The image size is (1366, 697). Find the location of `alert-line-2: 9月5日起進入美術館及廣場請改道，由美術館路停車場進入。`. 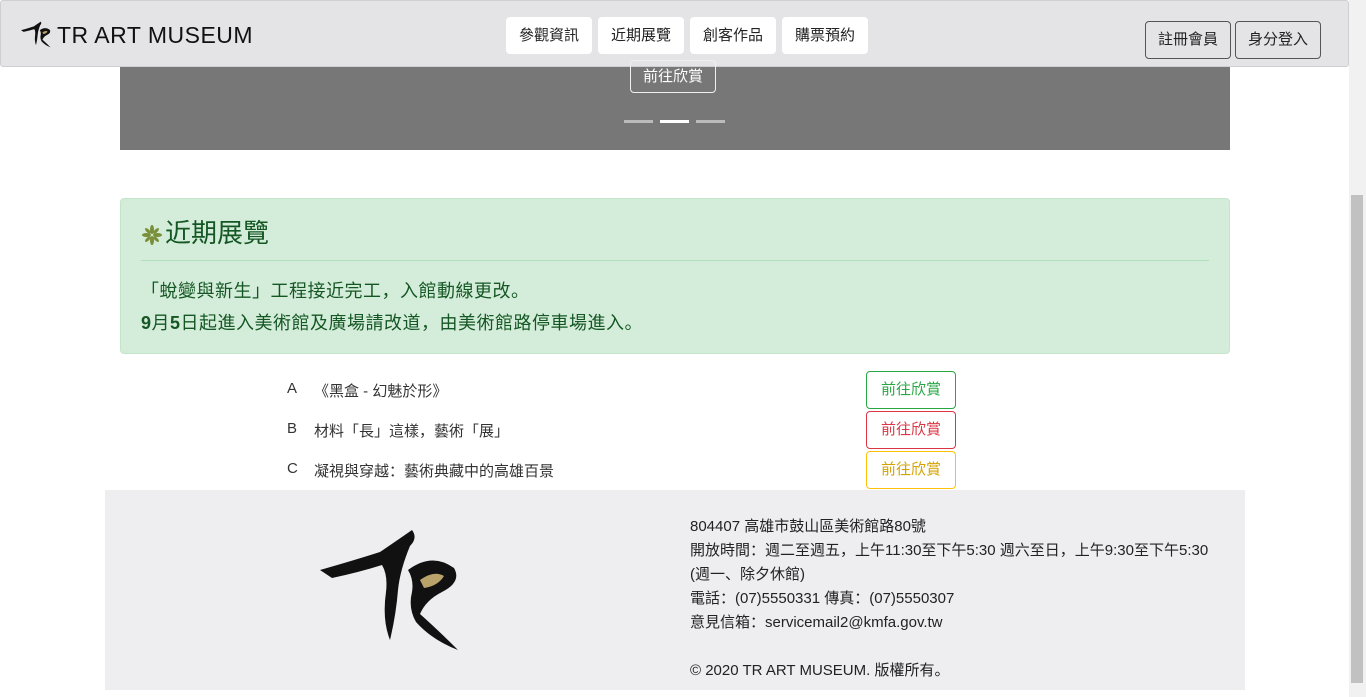

alert-line-2: 9月5日起進入美術館及廣場請改道，由美術館路停車場進入。 is located at coordinates (392, 322).